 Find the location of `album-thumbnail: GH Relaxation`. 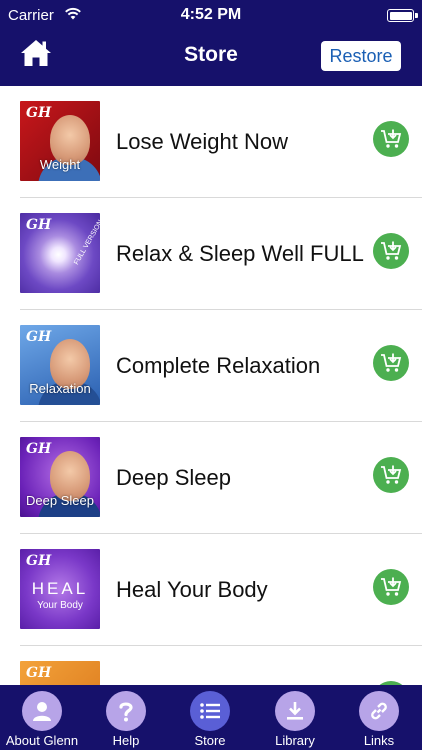

album-thumbnail: GH Relaxation is located at coordinates (60, 365).